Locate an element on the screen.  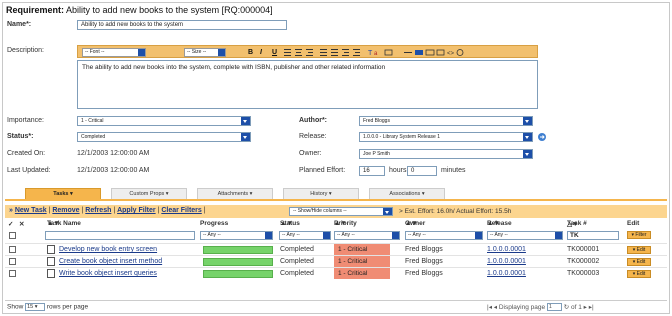
page-input: 1 is located at coordinates (554, 307).